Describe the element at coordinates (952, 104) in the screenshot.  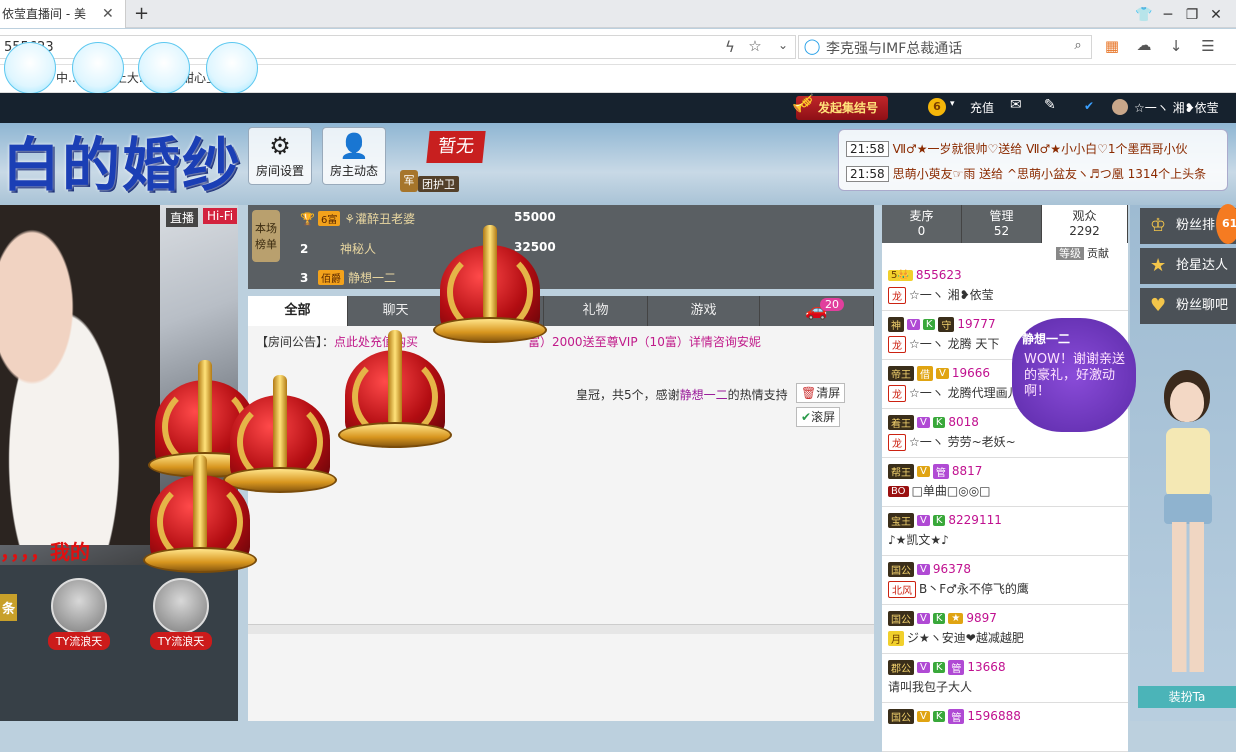
I see `chevron-down-icon: ▾` at that location.